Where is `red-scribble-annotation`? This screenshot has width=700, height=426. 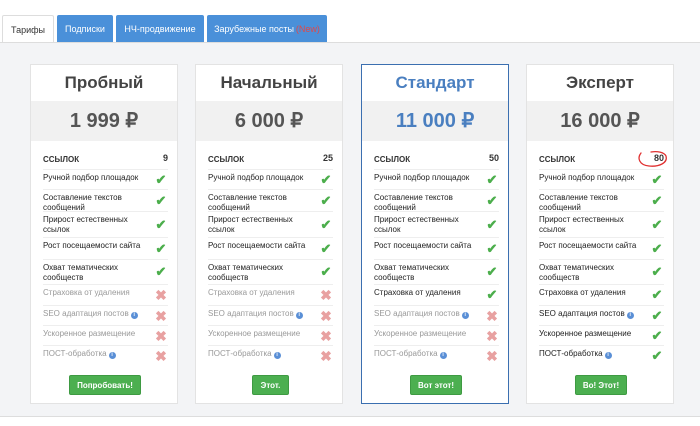
red-scribble-annotation is located at coordinates (652, 158).